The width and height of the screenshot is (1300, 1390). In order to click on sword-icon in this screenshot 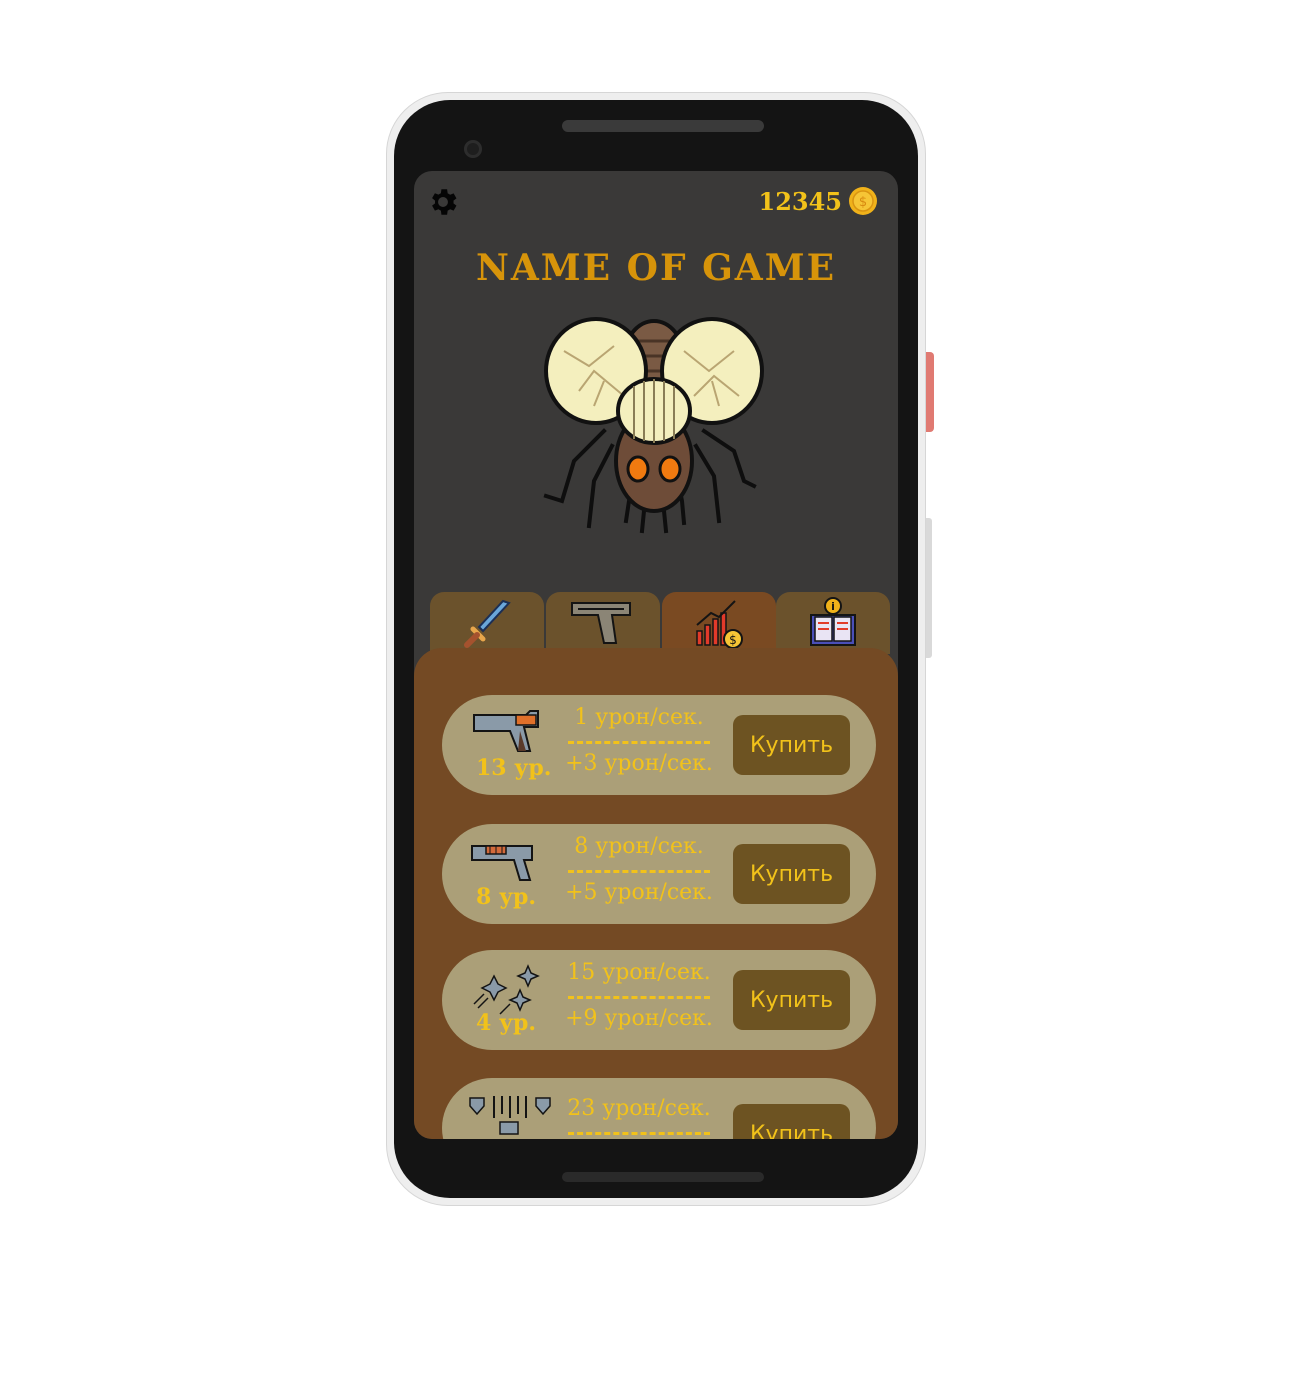, I will do `click(487, 623)`.